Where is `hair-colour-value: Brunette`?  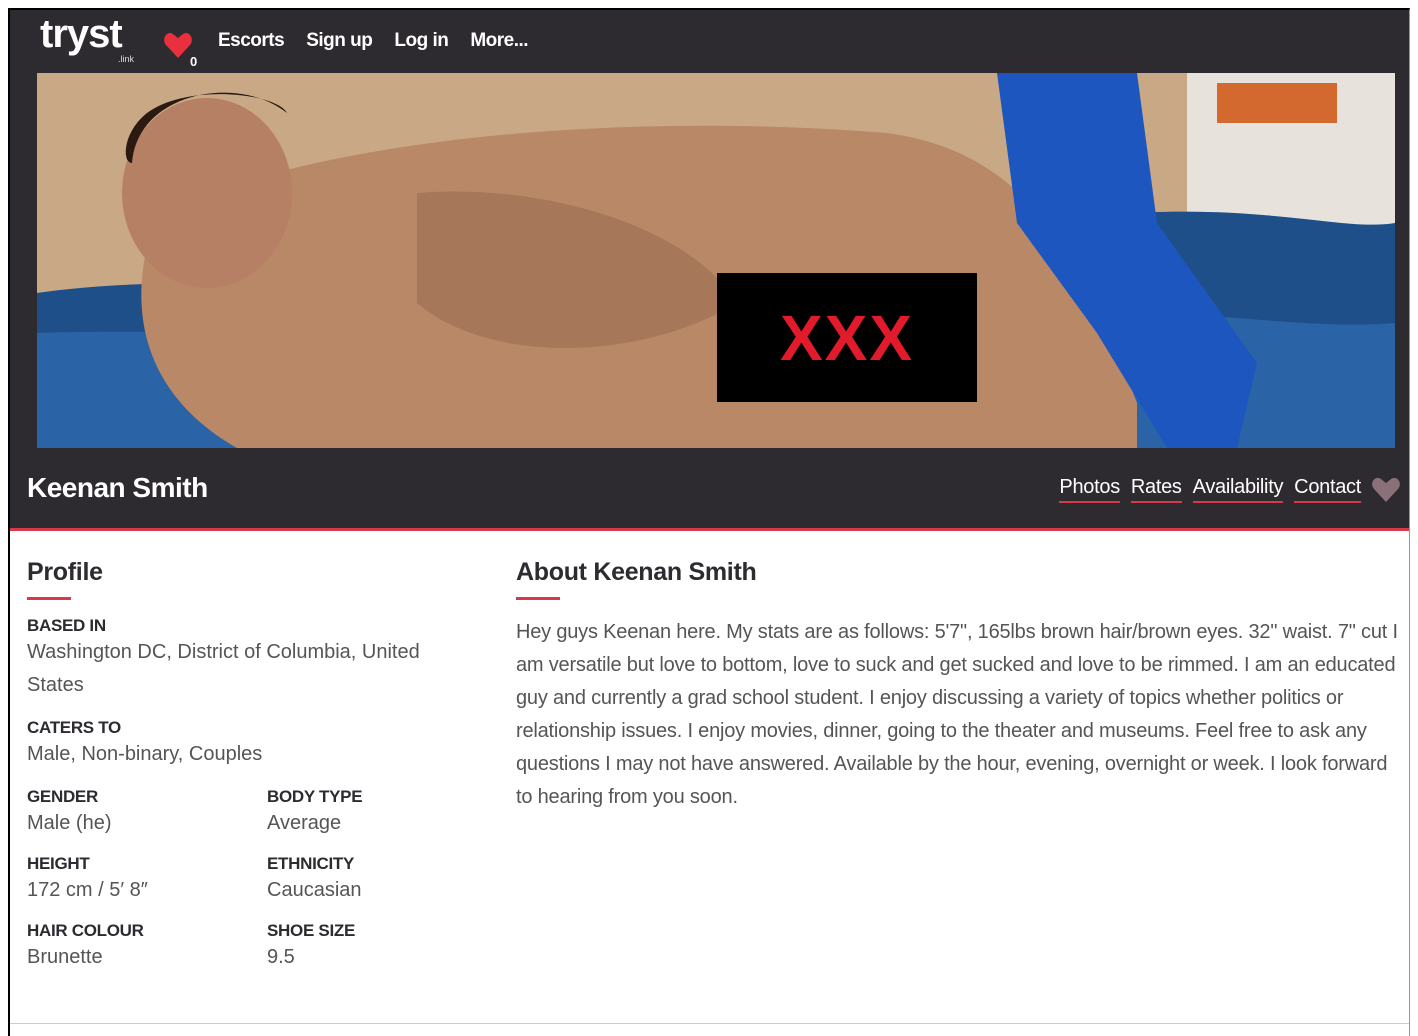 hair-colour-value: Brunette is located at coordinates (65, 957).